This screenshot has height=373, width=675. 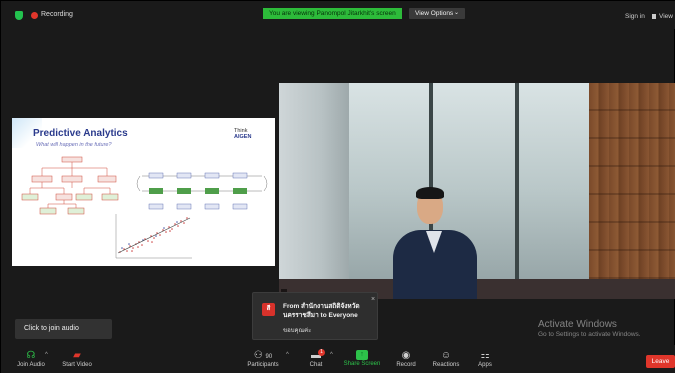 I want to click on participants-icon: ⚇ 90, so click(x=263, y=355).